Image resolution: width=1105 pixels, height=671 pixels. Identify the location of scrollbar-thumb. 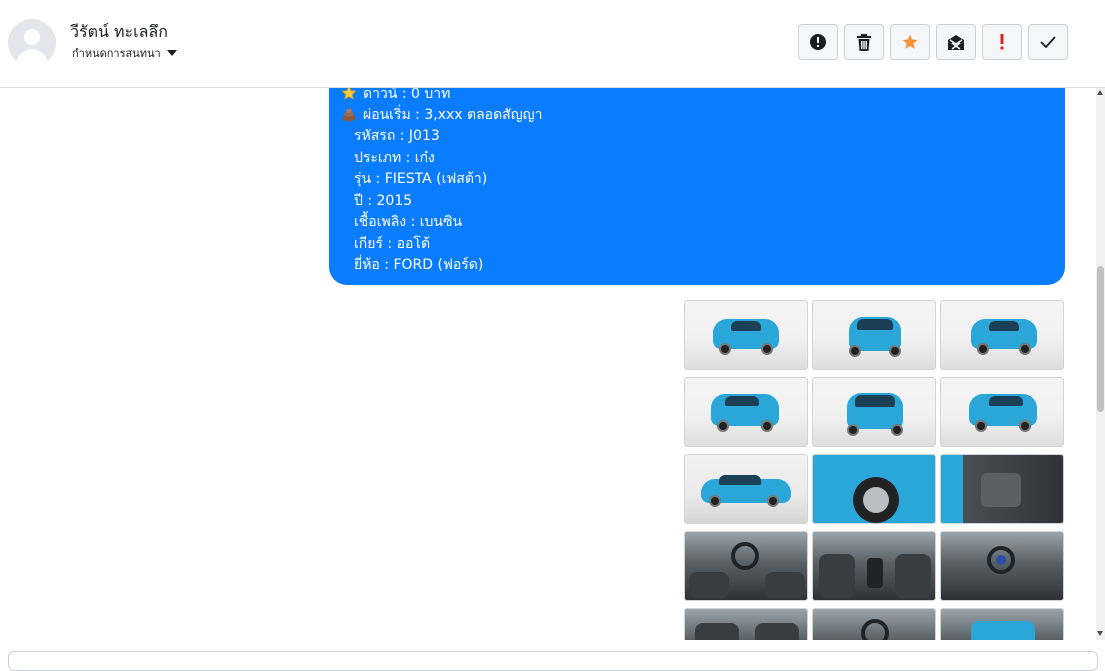
(1100, 339).